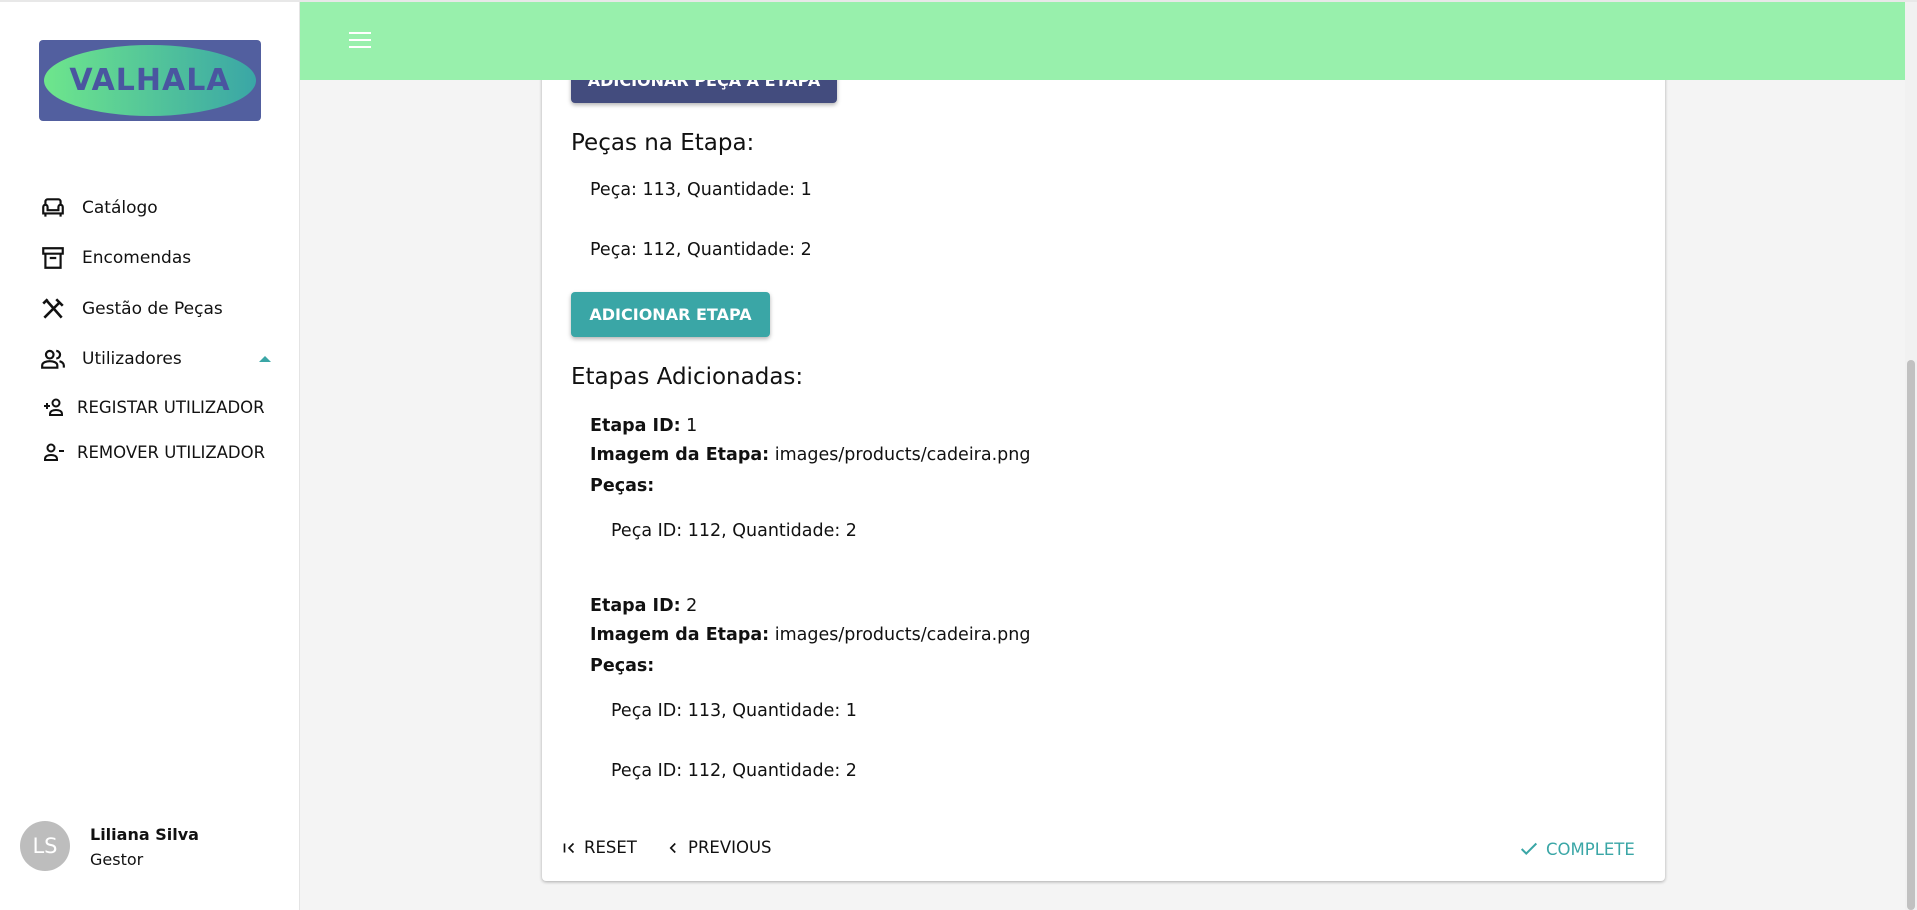  I want to click on piece-item: Peça: 112, Quantidade: 2, so click(701, 250).